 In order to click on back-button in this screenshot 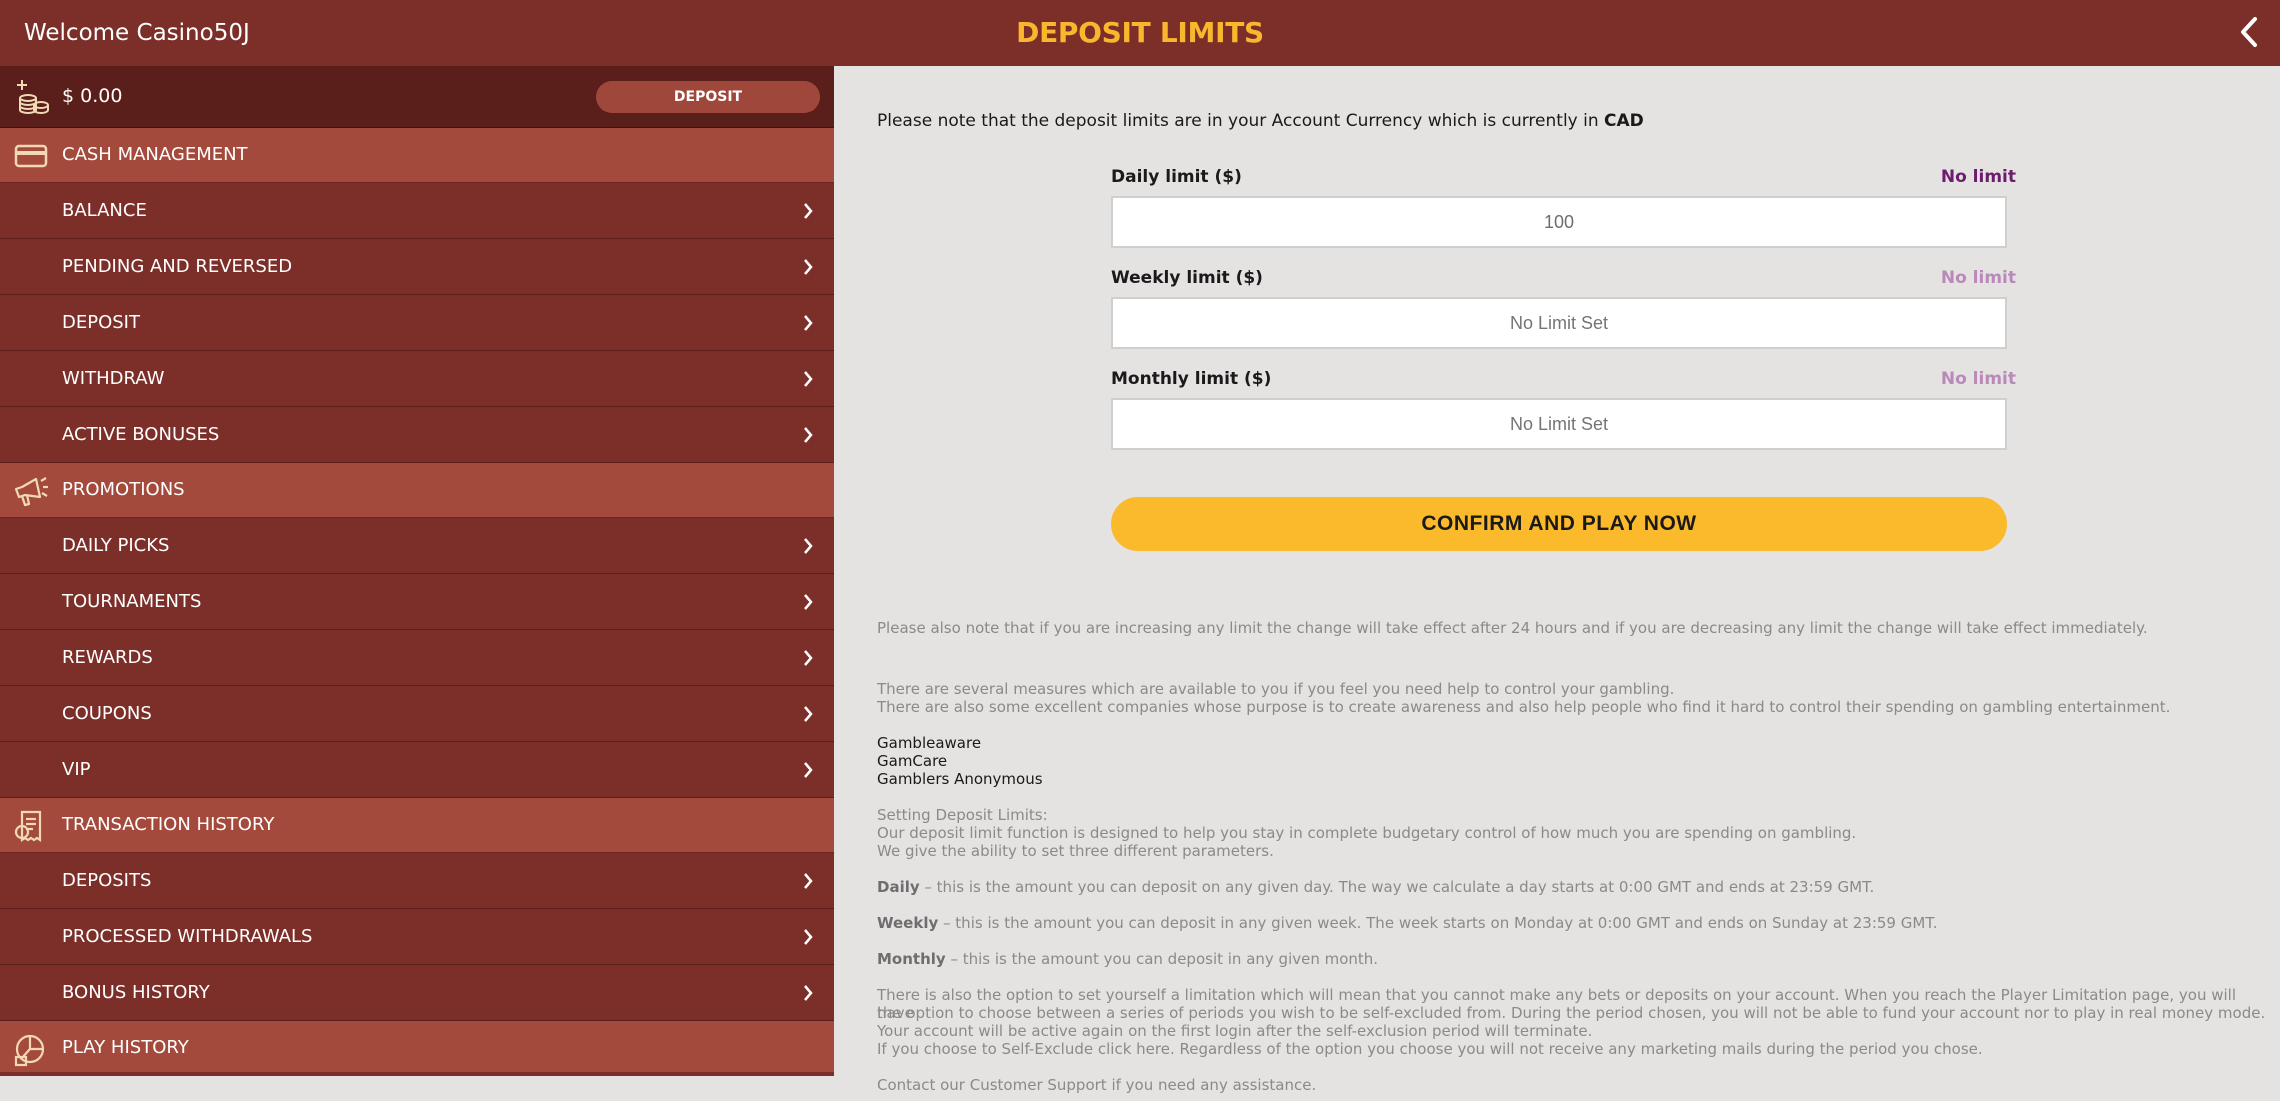, I will do `click(2249, 32)`.